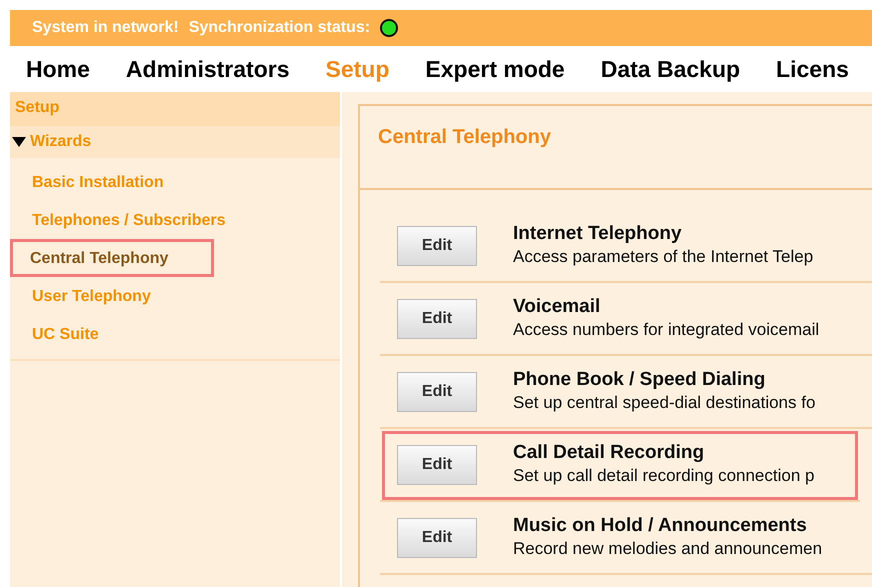  What do you see at coordinates (812, 69) in the screenshot?
I see `nav-tab: Licens` at bounding box center [812, 69].